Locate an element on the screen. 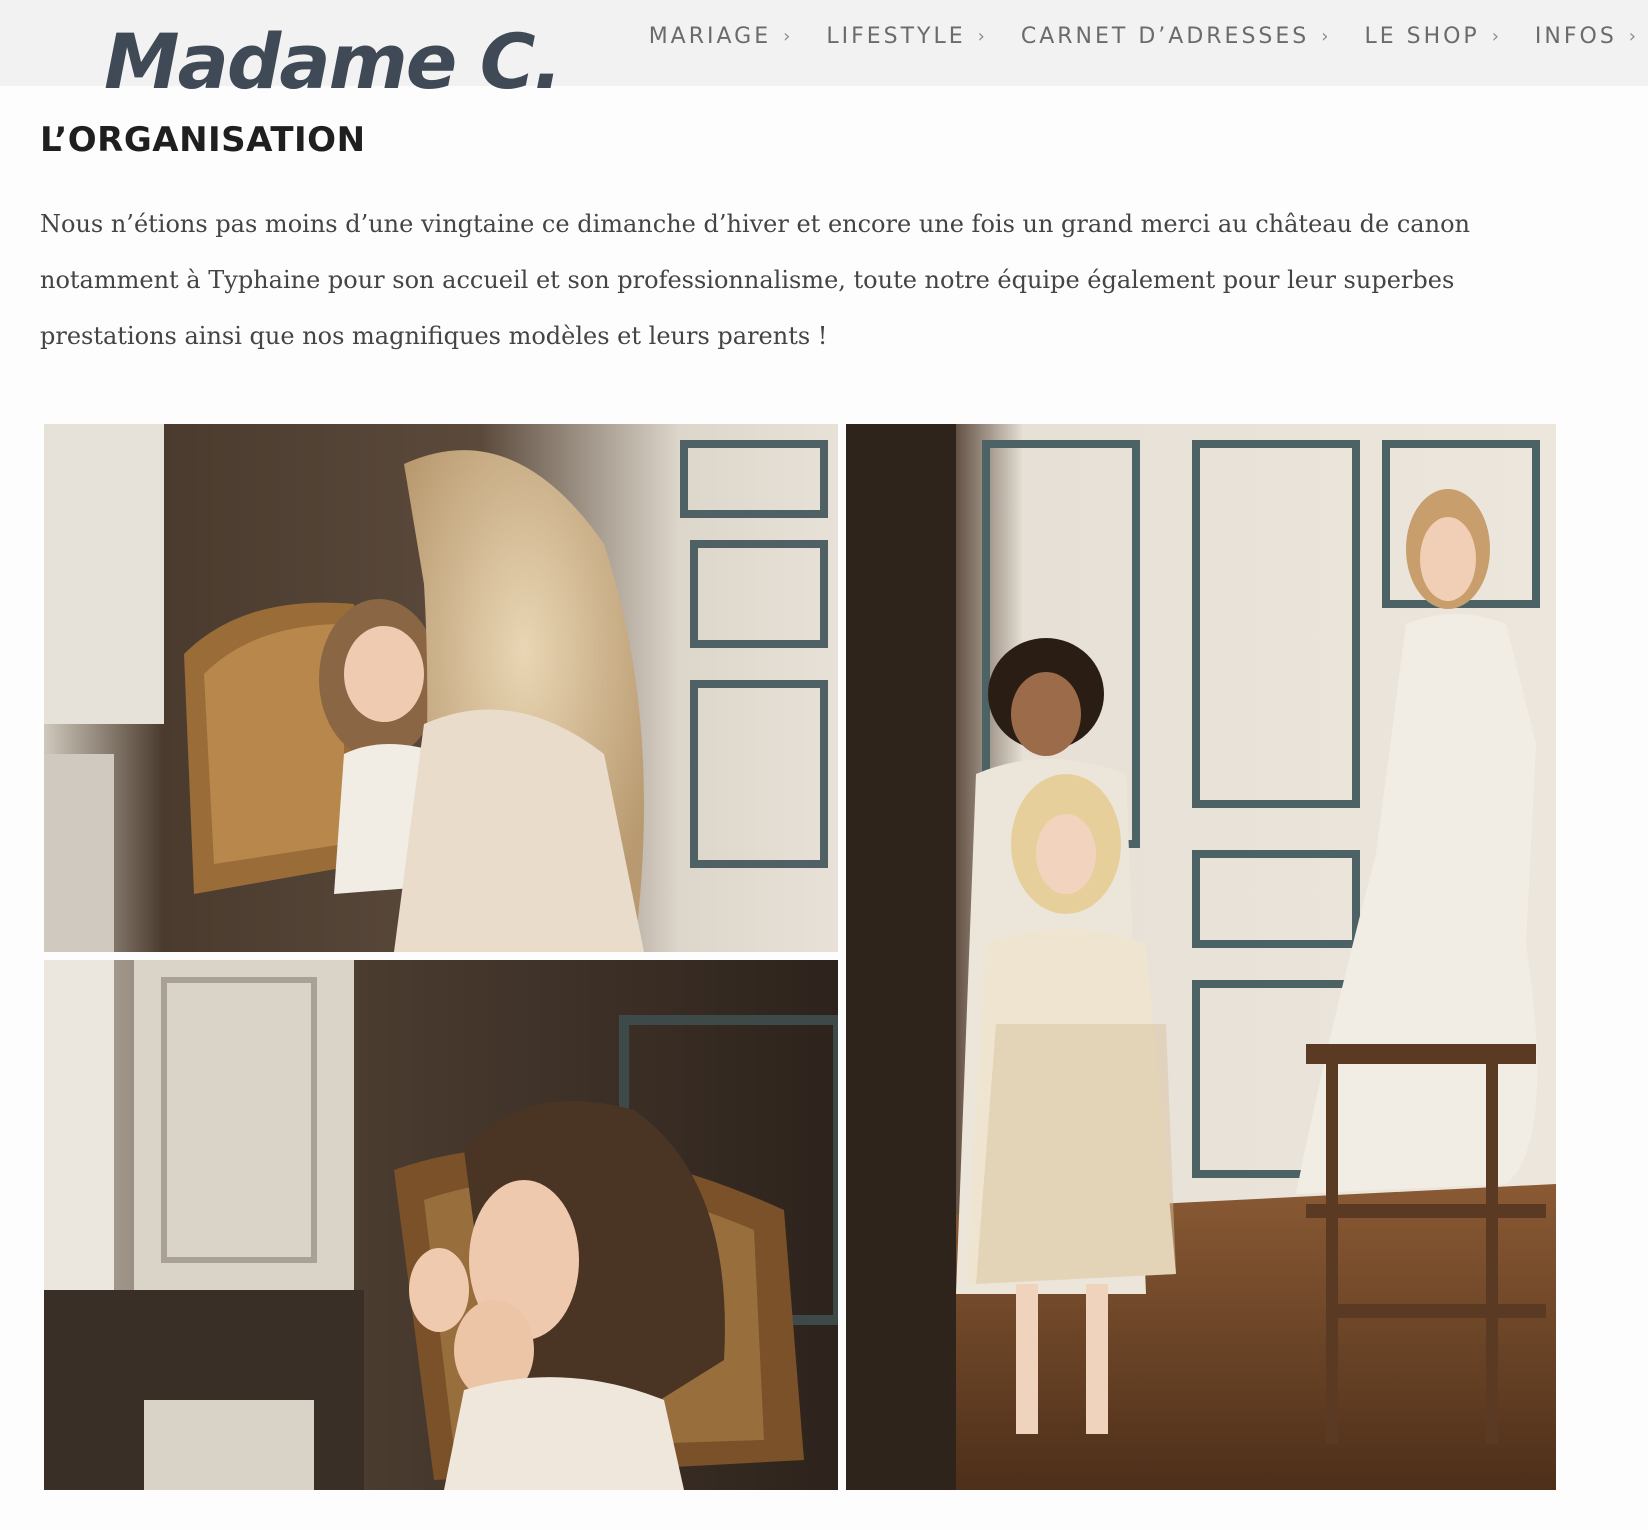  nav-label: INFOS is located at coordinates (1575, 36).